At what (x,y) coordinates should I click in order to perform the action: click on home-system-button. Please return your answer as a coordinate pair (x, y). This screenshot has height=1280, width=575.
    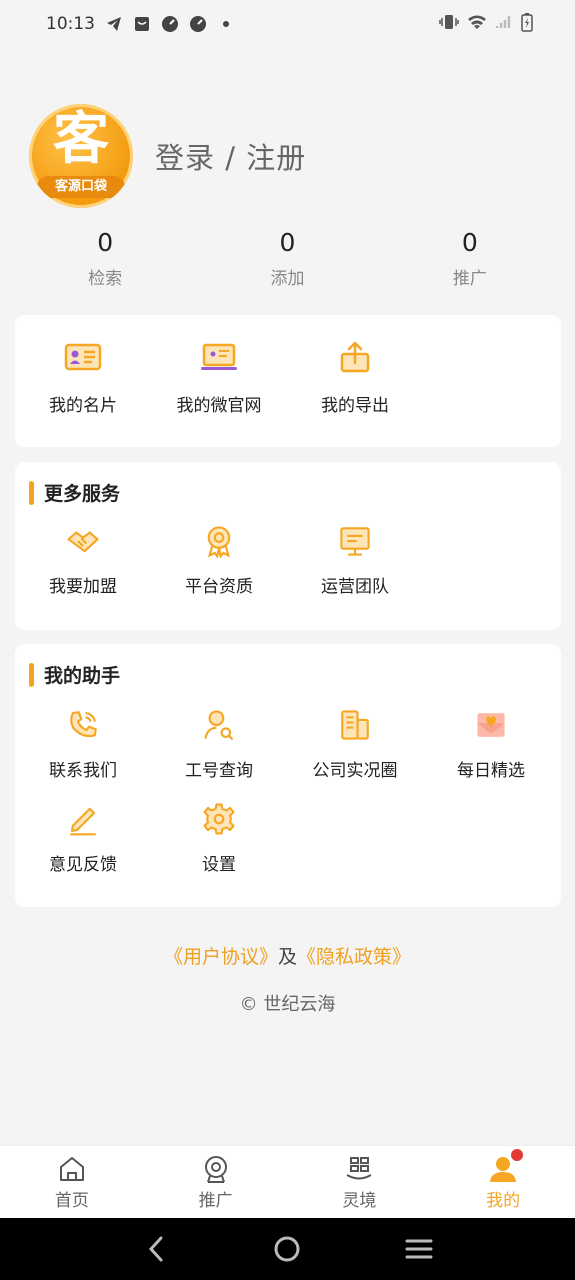
    Looking at the image, I should click on (287, 1249).